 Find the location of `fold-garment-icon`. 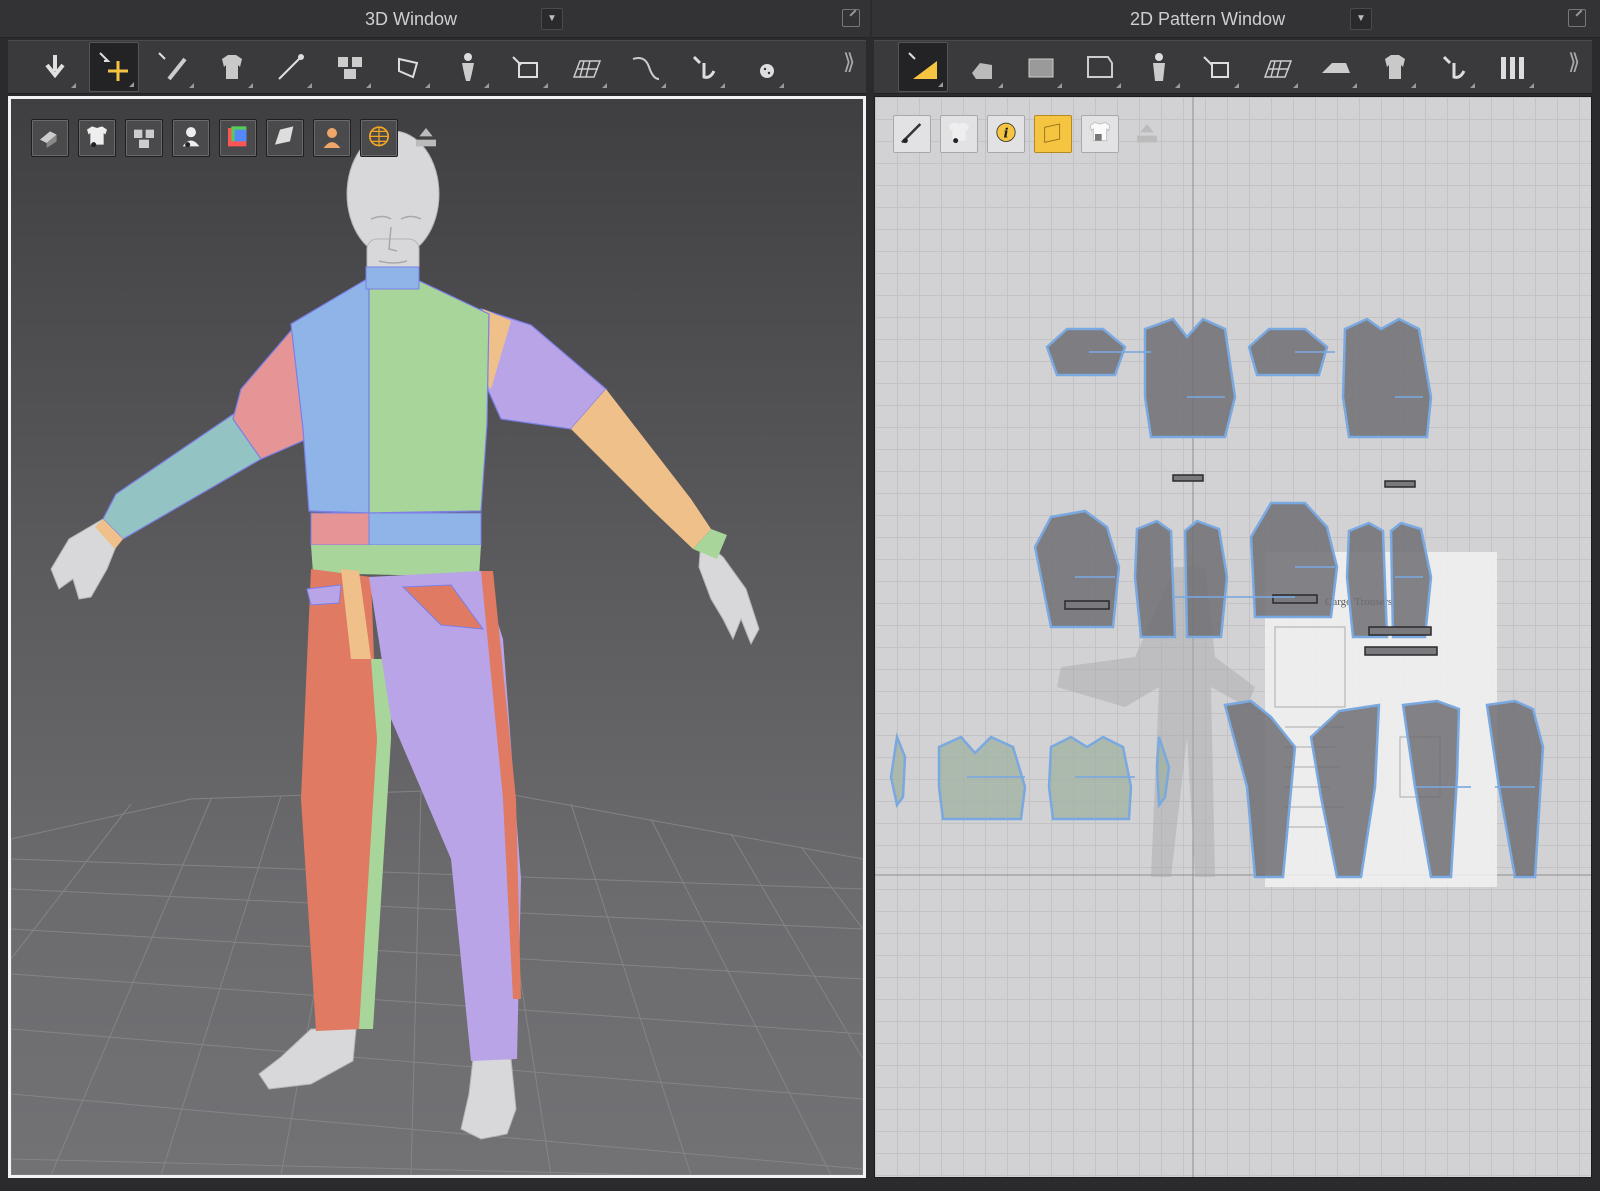

fold-garment-icon is located at coordinates (1395, 67).